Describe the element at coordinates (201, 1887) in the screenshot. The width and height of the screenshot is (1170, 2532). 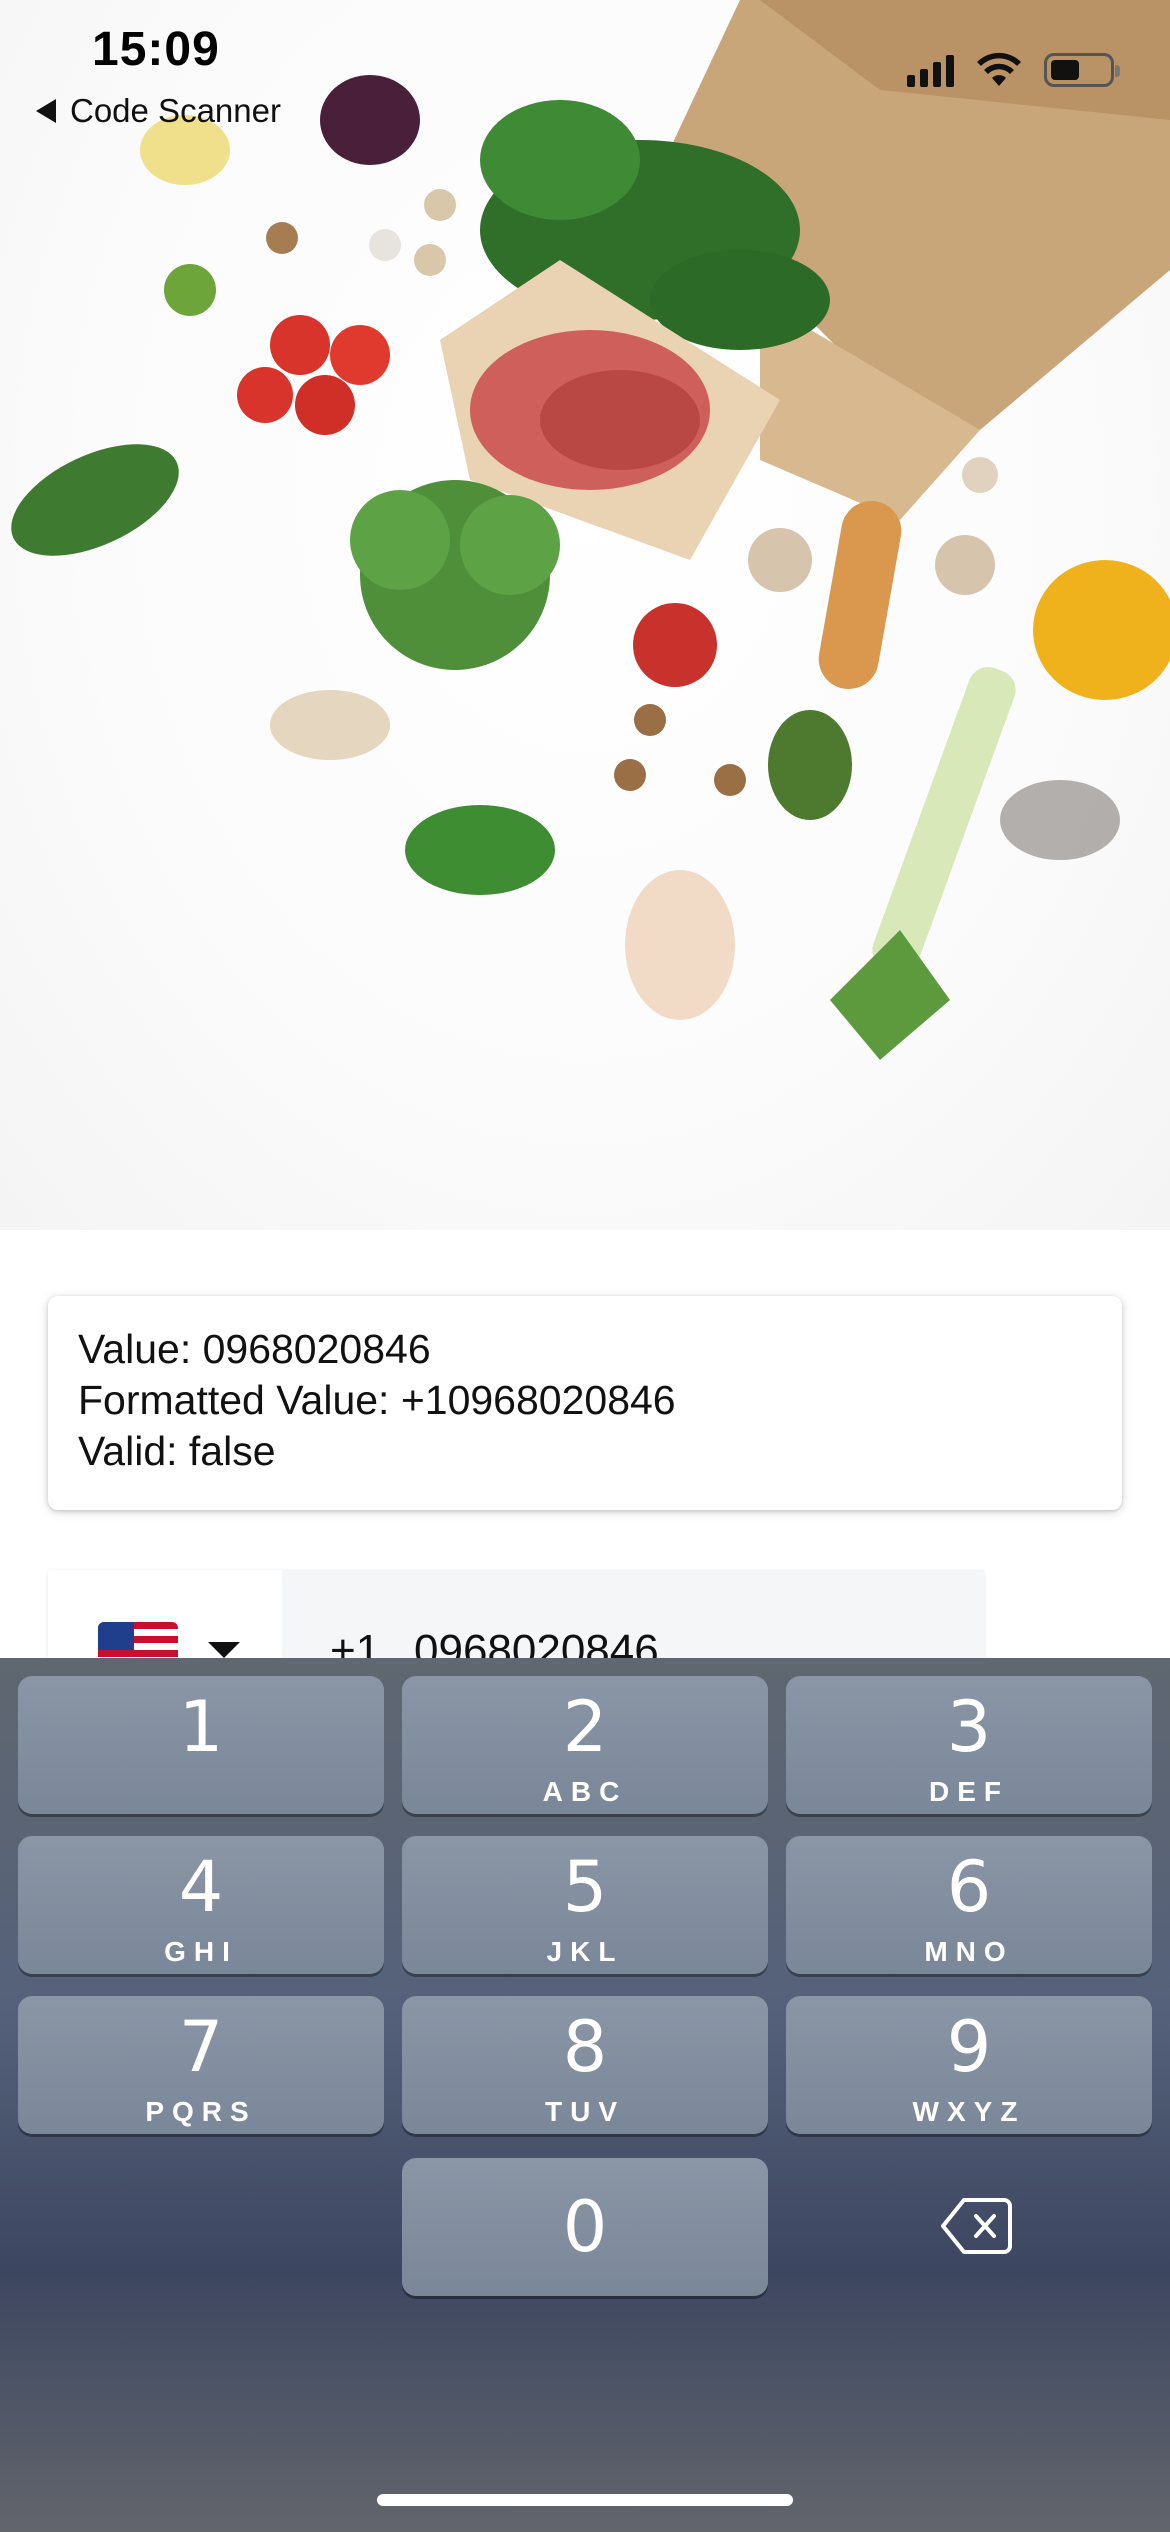
I see `key-digit: 4` at that location.